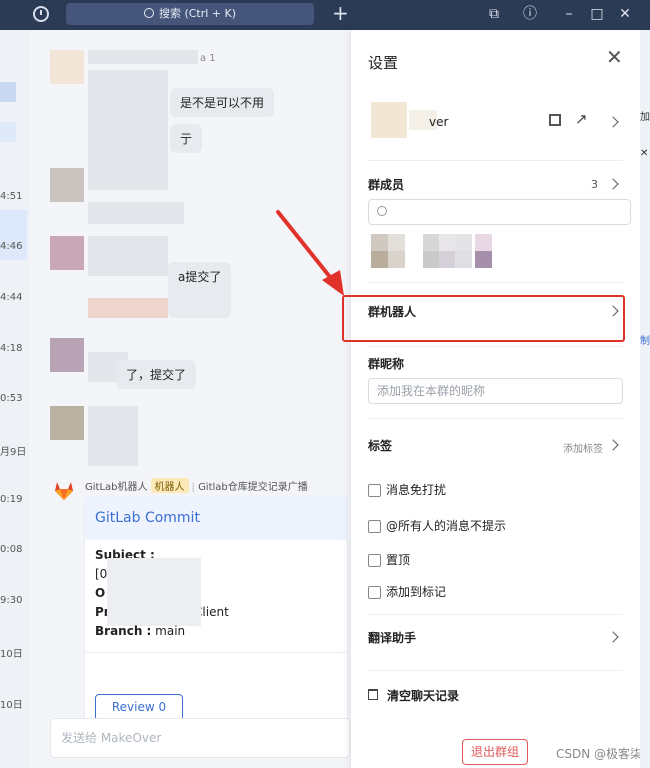  Describe the element at coordinates (392, 637) in the screenshot. I see `translate-assistant-label: 翻译助手` at that location.